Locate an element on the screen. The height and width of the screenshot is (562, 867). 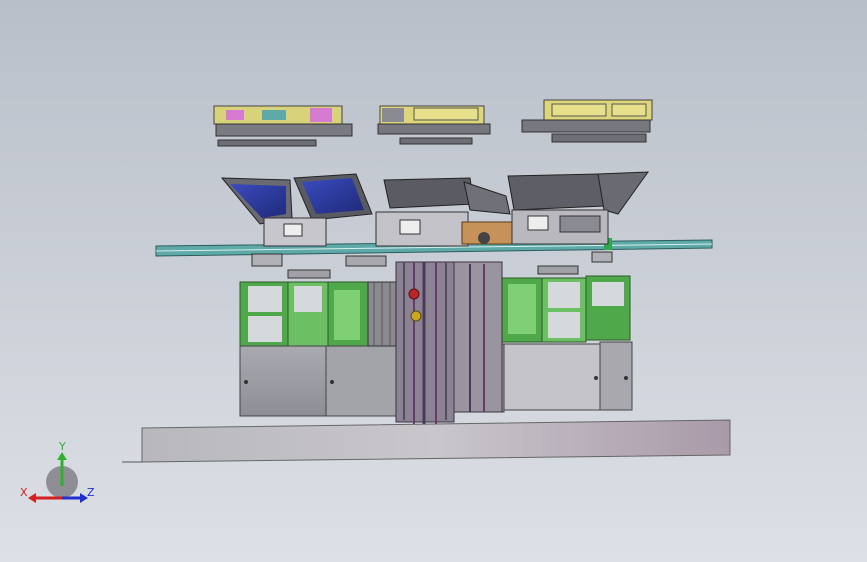
base-plate is located at coordinates (426, 441).